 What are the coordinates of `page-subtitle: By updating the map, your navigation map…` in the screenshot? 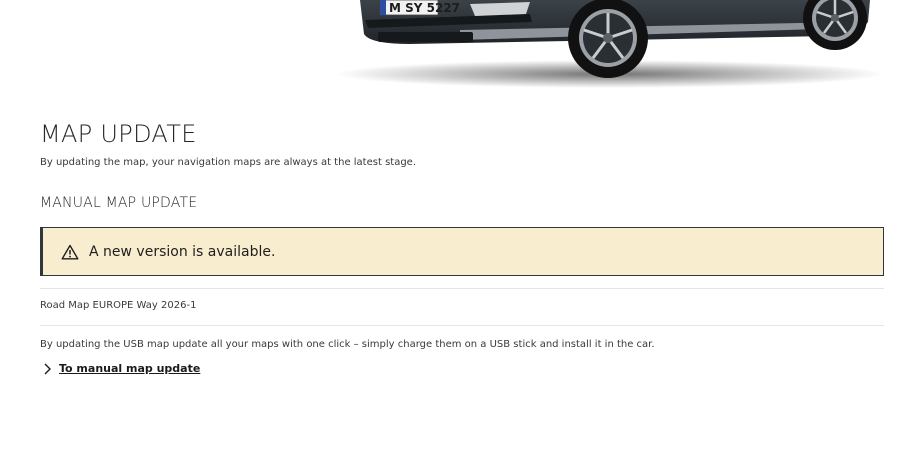 It's located at (228, 162).